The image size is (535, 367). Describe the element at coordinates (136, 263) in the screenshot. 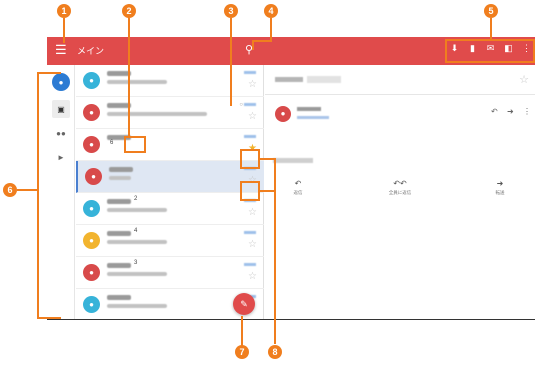

I see `thread-count: 3` at that location.